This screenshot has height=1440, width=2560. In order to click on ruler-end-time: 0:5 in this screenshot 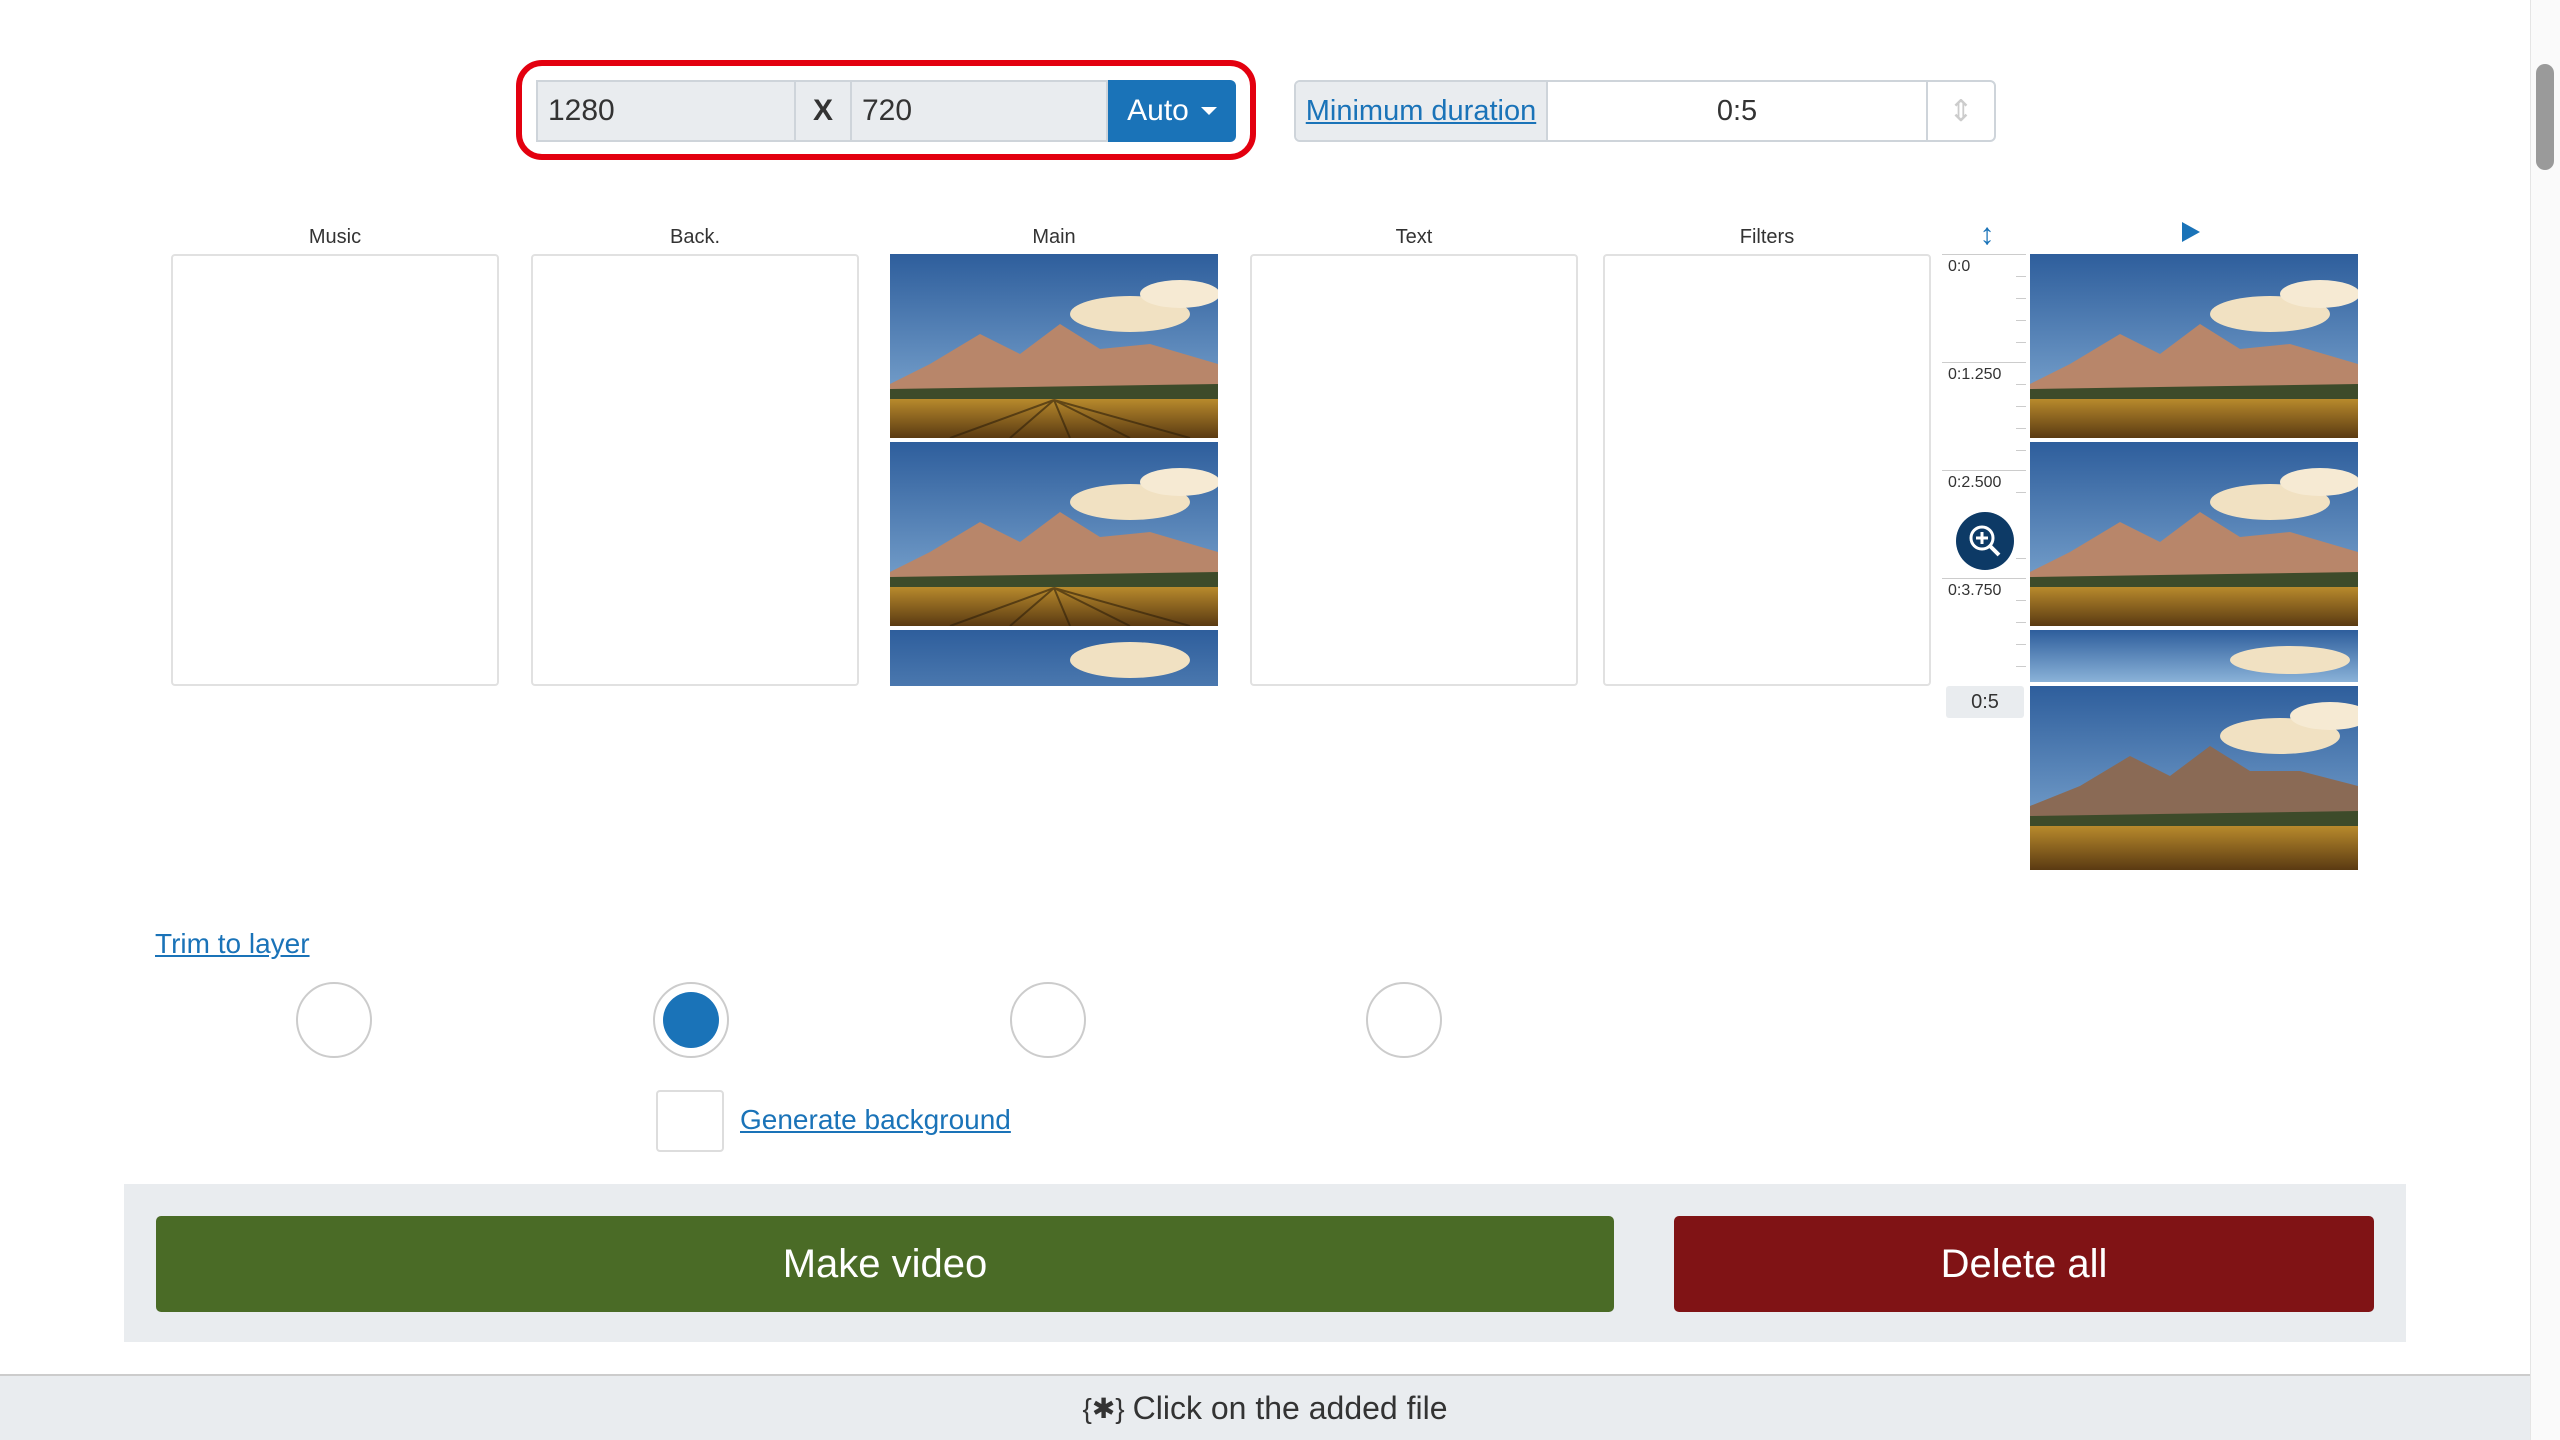, I will do `click(1985, 702)`.